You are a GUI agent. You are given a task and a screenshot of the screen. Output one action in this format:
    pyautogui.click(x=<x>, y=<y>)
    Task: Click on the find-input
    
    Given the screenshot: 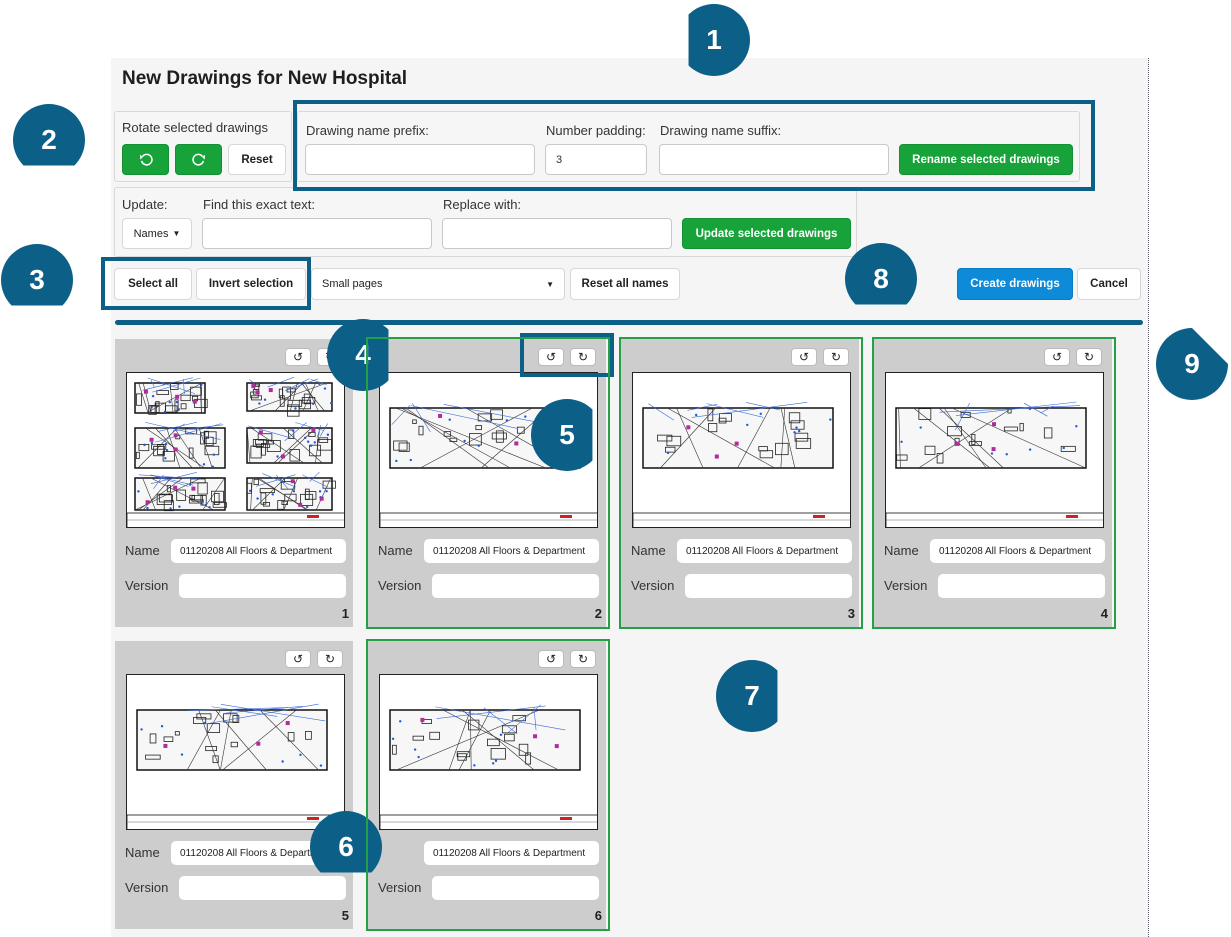 What is the action you would take?
    pyautogui.click(x=317, y=233)
    